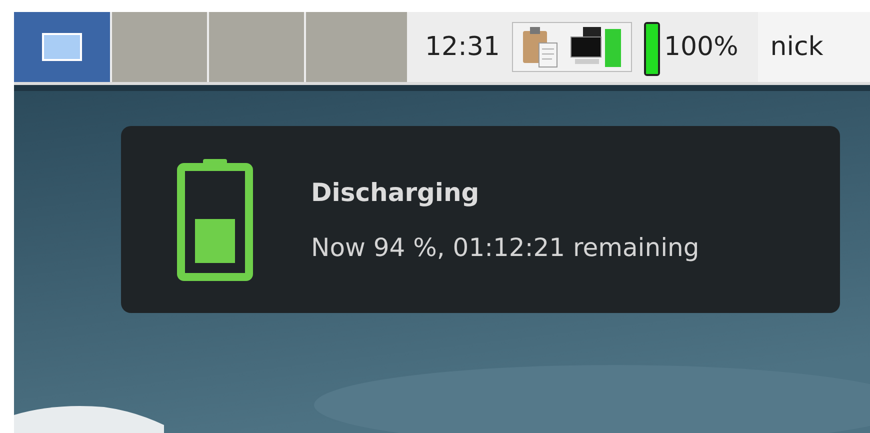 The height and width of the screenshot is (433, 870). Describe the element at coordinates (505, 247) in the screenshot. I see `notification-message: Now 94 %, 01:12:21 remaining` at that location.